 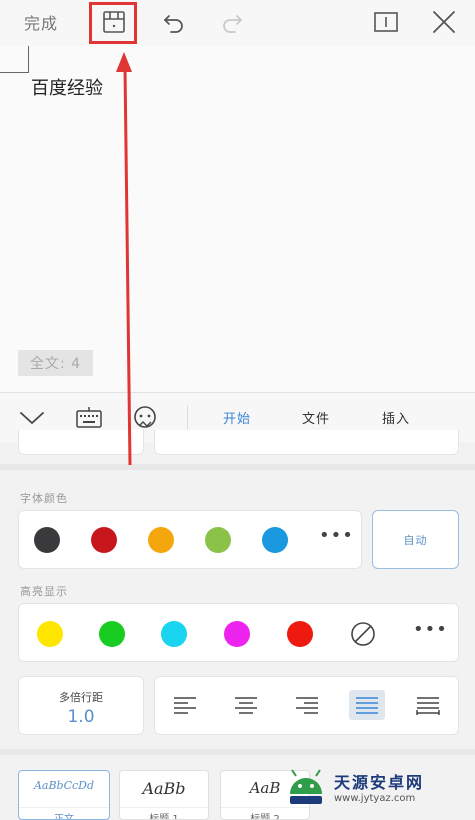 What do you see at coordinates (64, 785) in the screenshot?
I see `style-sample: AaBbCcDd` at bounding box center [64, 785].